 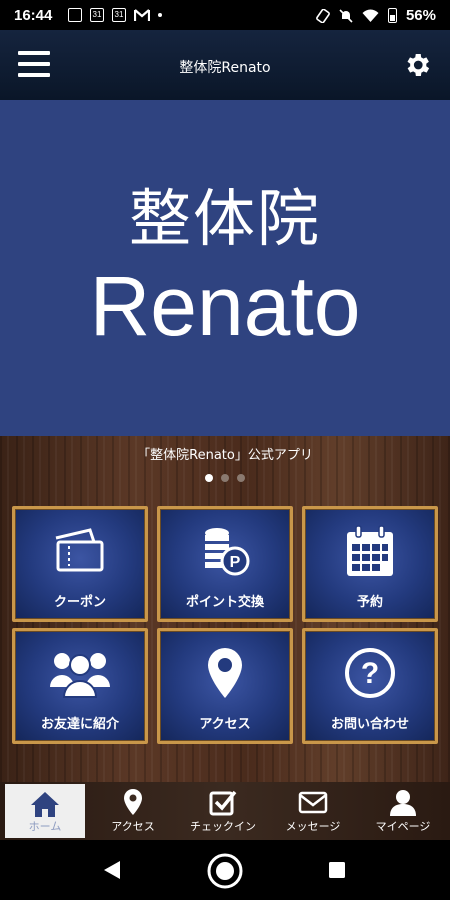 What do you see at coordinates (224, 218) in the screenshot?
I see `hero-title-kanji: 整体院` at bounding box center [224, 218].